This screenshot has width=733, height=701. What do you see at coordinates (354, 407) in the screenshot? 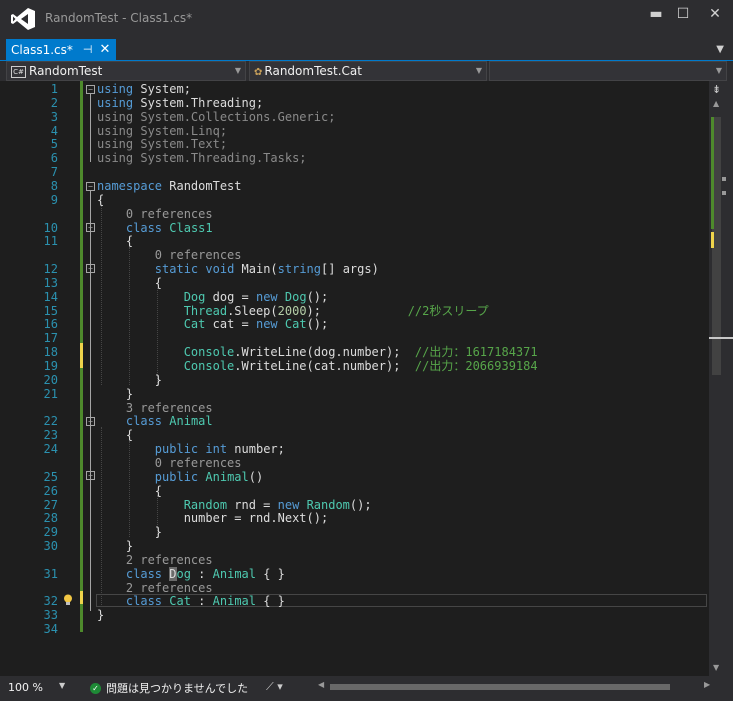
I see `codelens-references: 3 references` at bounding box center [354, 407].